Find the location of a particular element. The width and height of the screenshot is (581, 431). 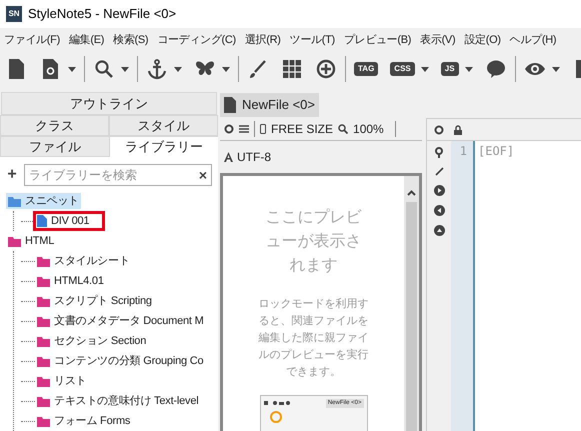

tree-item: コンテンツの分類 Grouping Co is located at coordinates (120, 361).